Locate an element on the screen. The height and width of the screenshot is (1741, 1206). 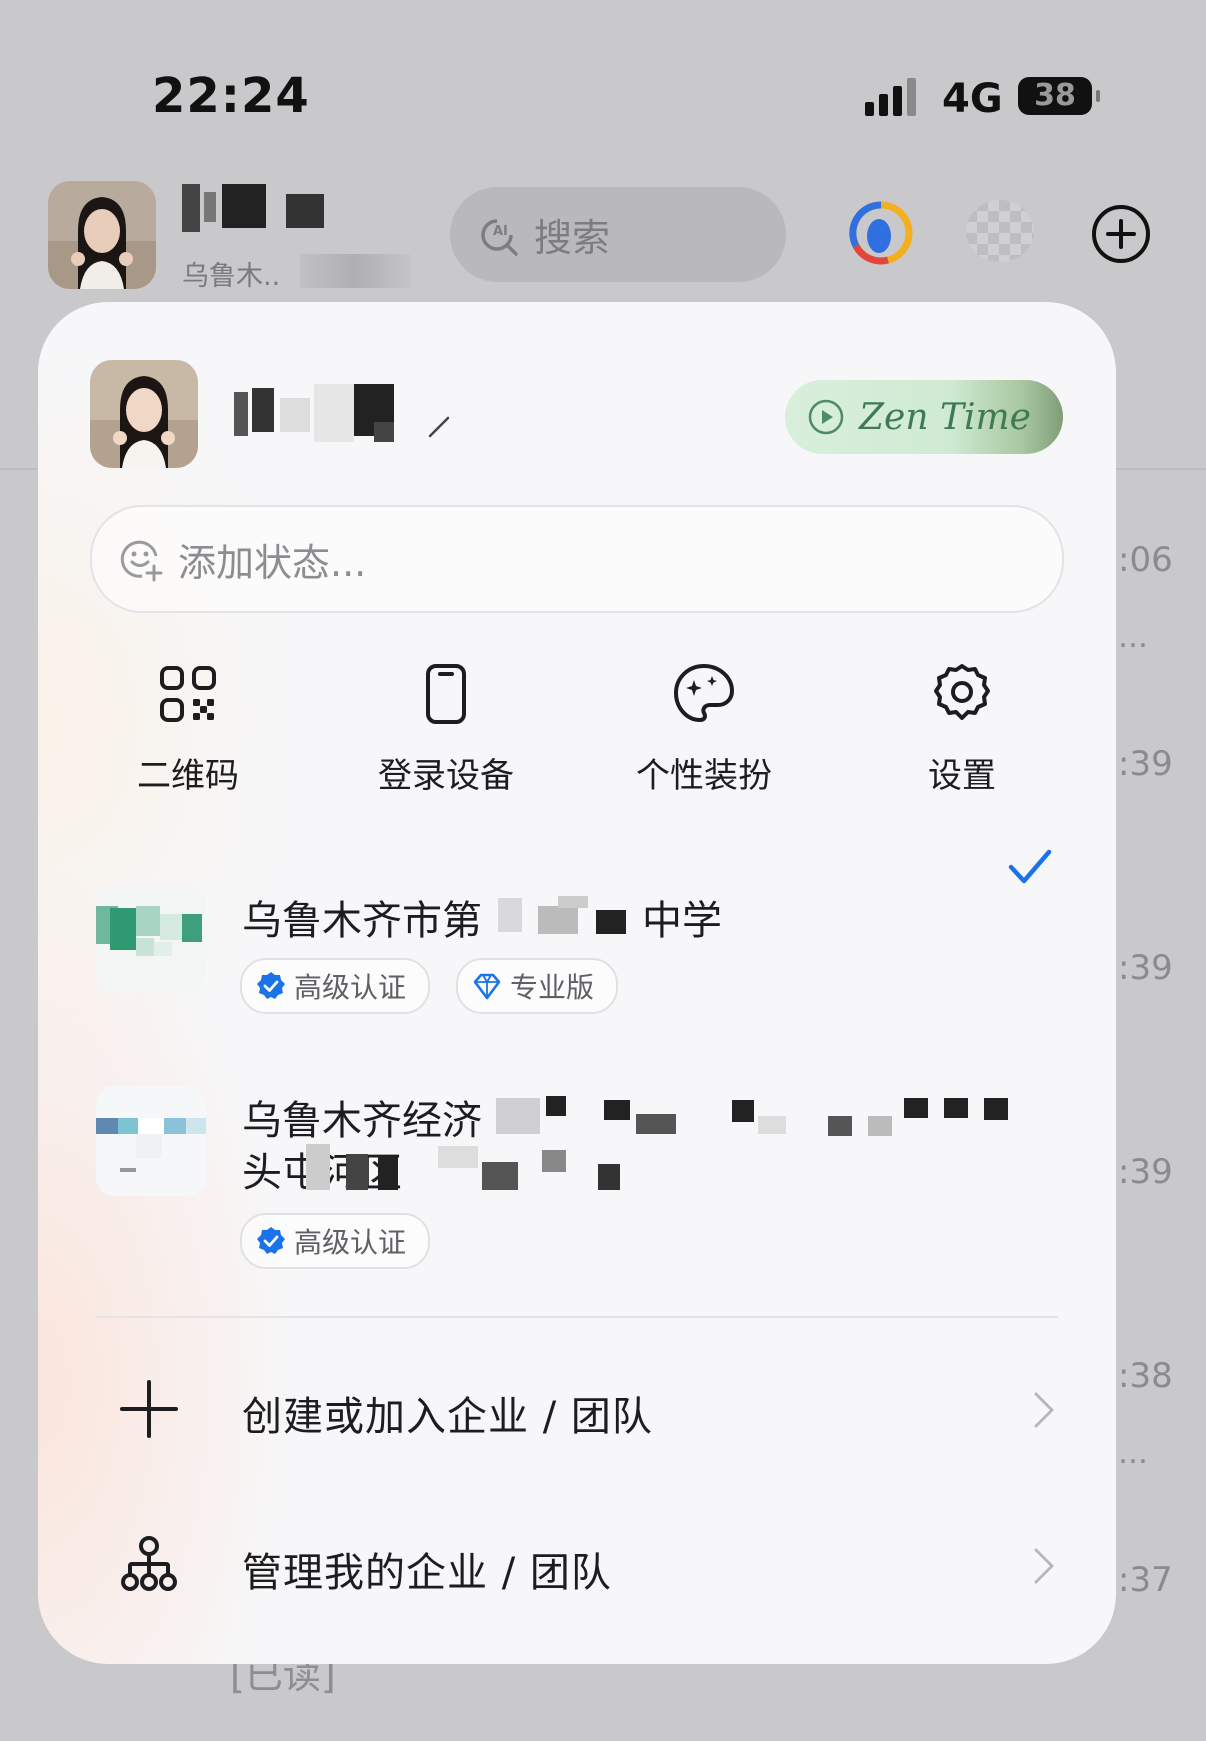
svg-text: AI is located at coordinates (500, 231).